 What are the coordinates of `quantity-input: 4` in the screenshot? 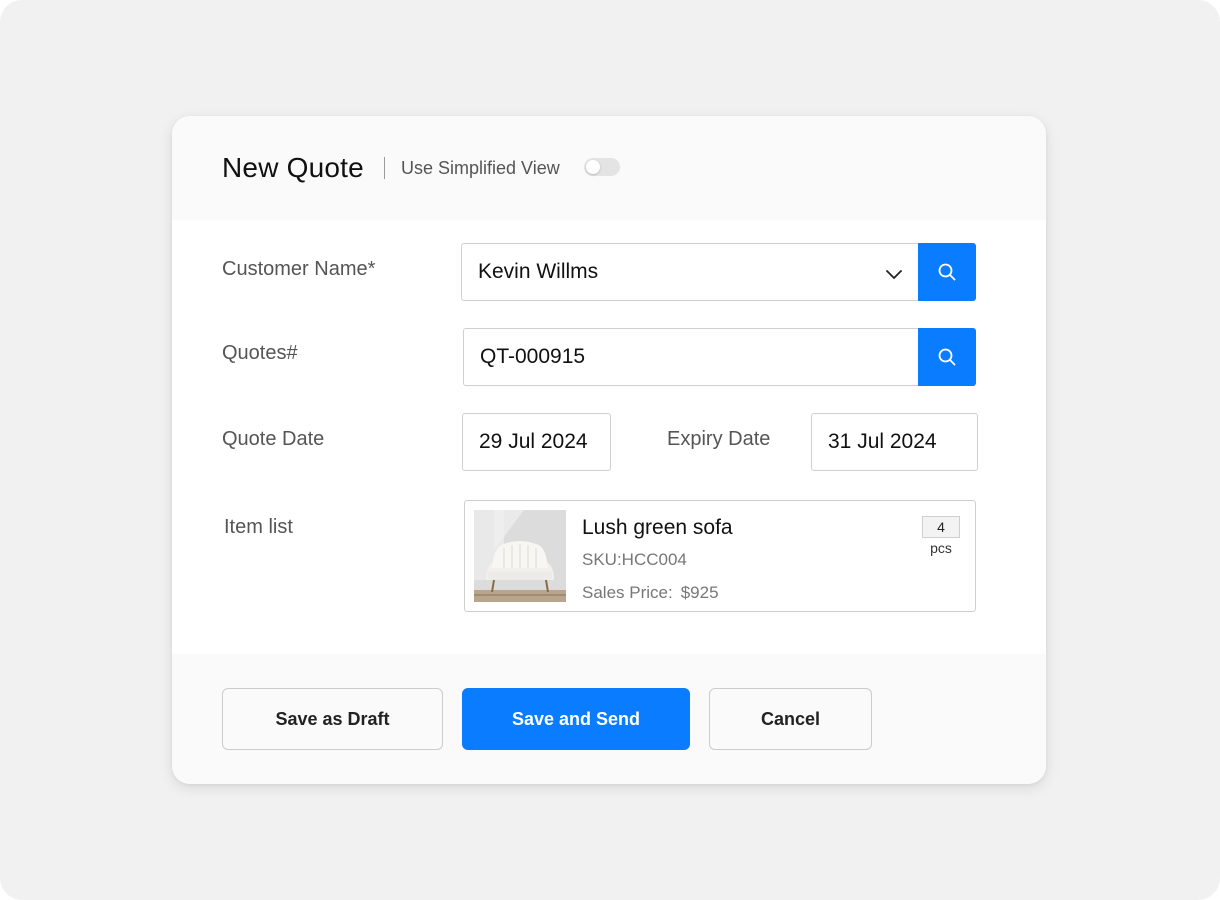 It's located at (941, 527).